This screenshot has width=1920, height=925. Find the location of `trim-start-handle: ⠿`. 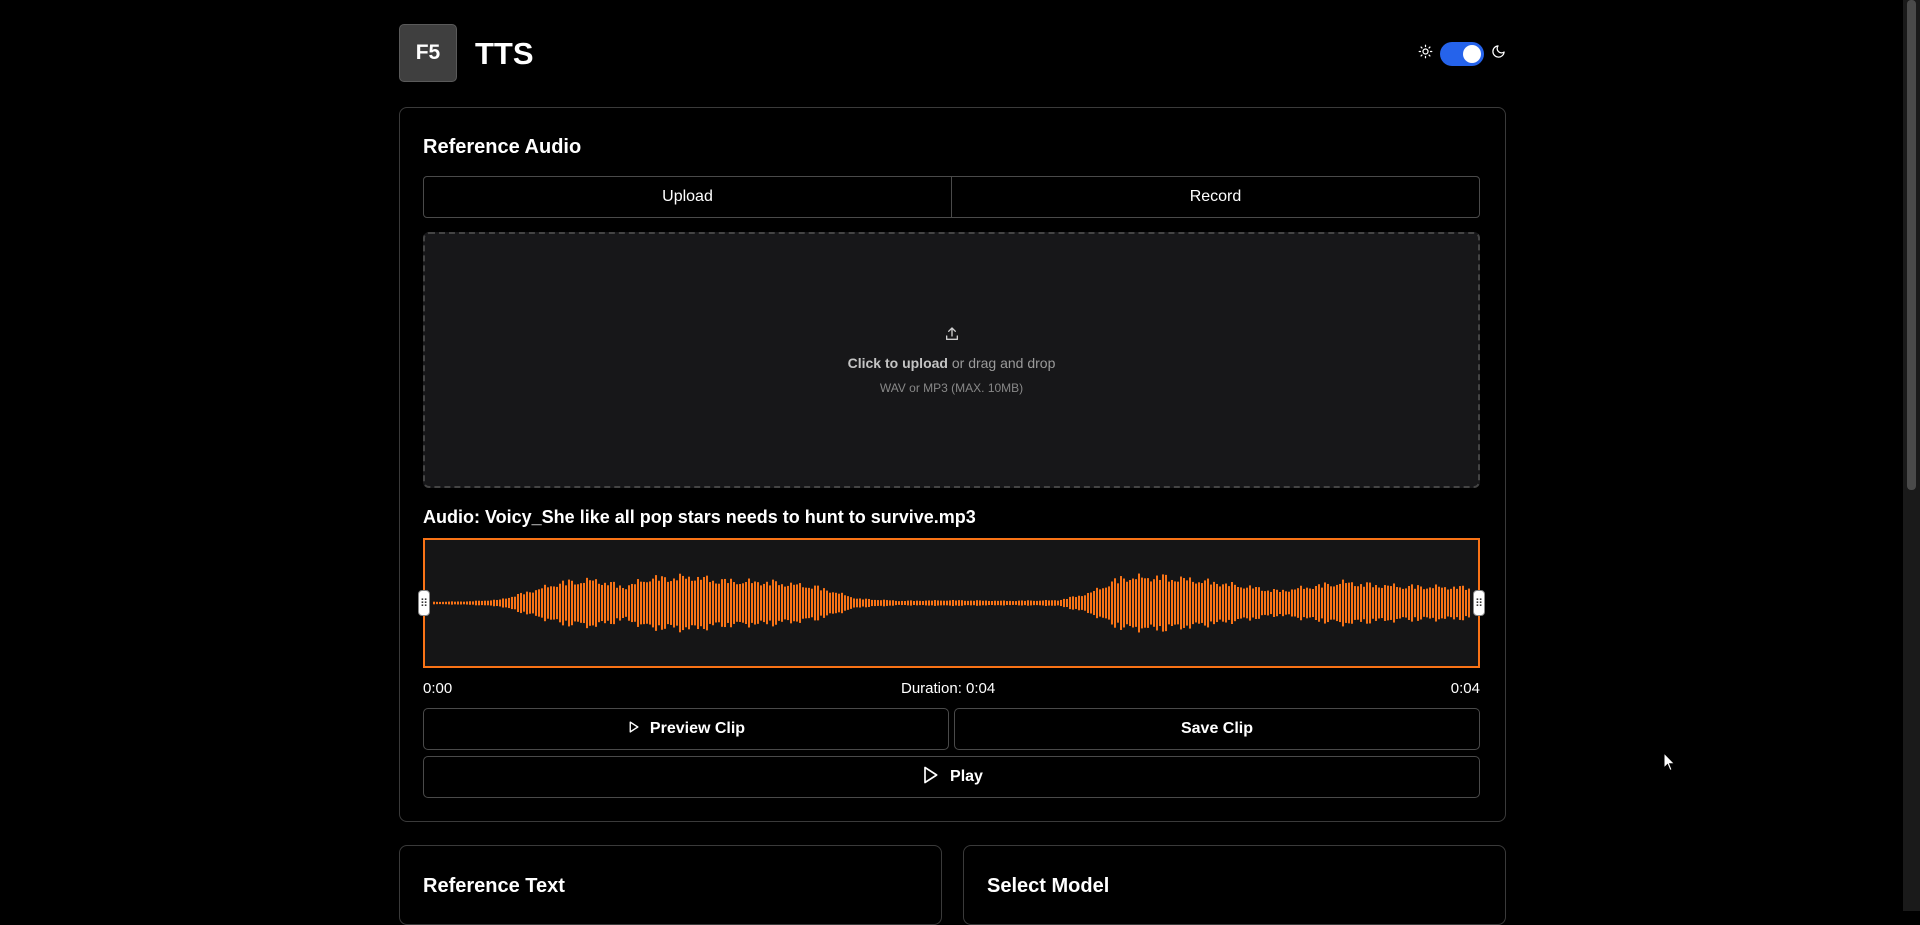

trim-start-handle: ⠿ is located at coordinates (424, 603).